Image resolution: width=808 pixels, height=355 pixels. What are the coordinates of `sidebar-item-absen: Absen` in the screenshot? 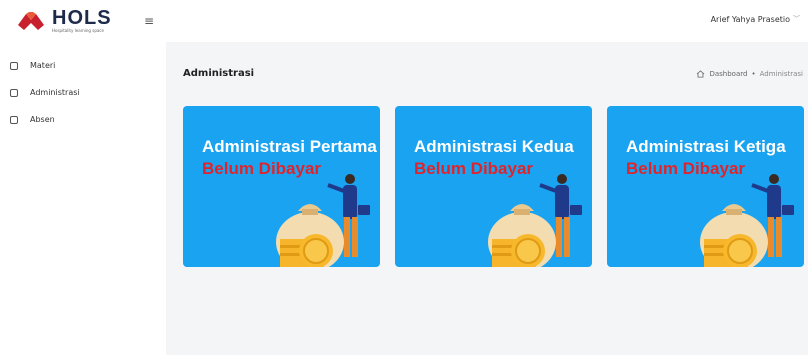 It's located at (32, 119).